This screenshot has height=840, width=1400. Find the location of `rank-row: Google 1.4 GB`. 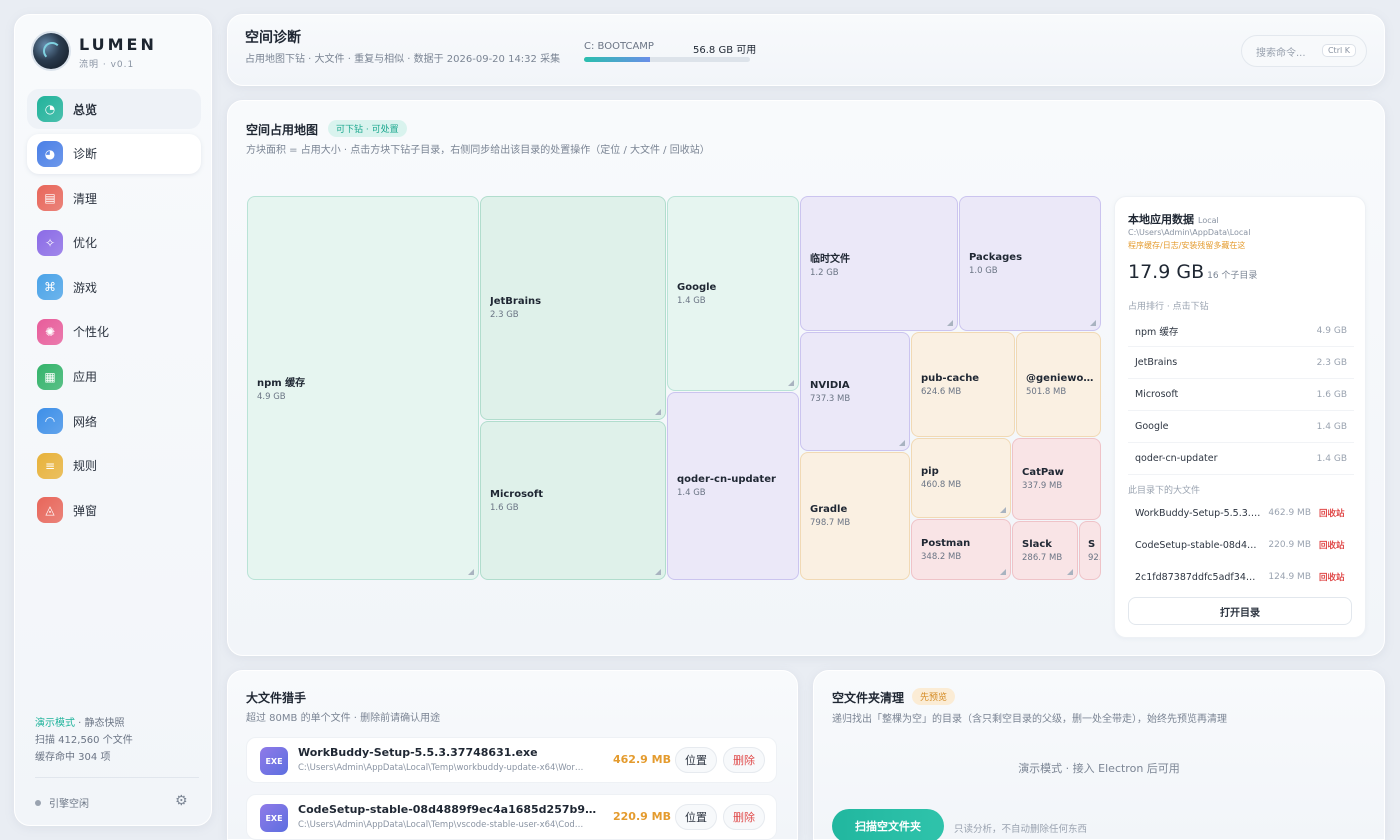

rank-row: Google 1.4 GB is located at coordinates (1241, 427).